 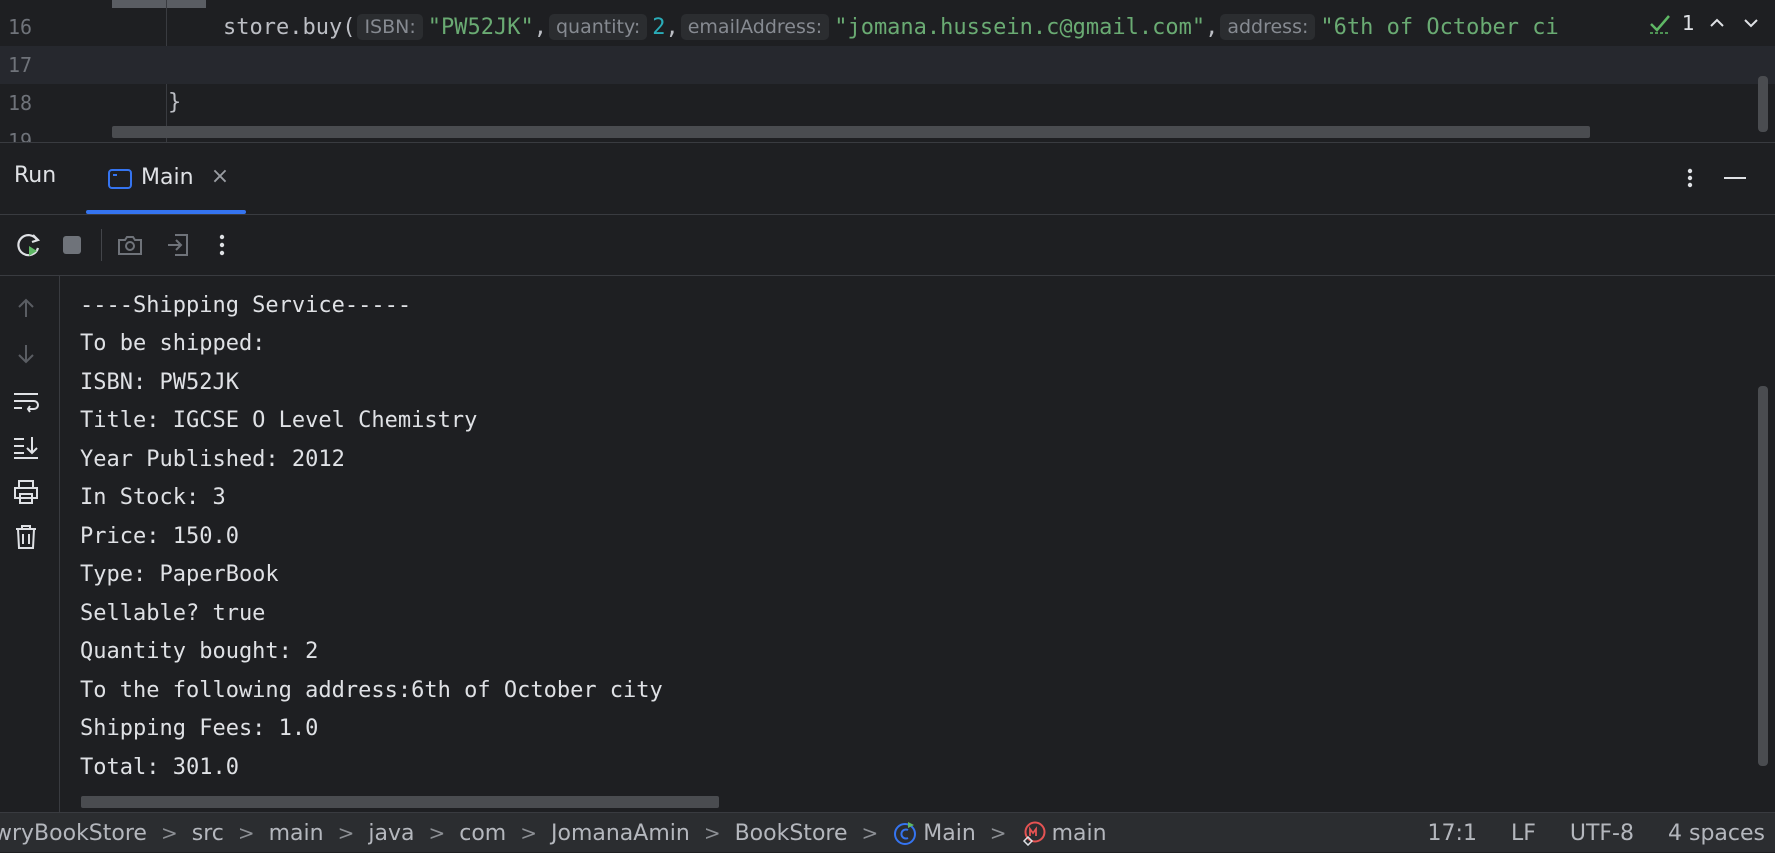 I want to click on param-hint-address: address:, so click(x=1268, y=27).